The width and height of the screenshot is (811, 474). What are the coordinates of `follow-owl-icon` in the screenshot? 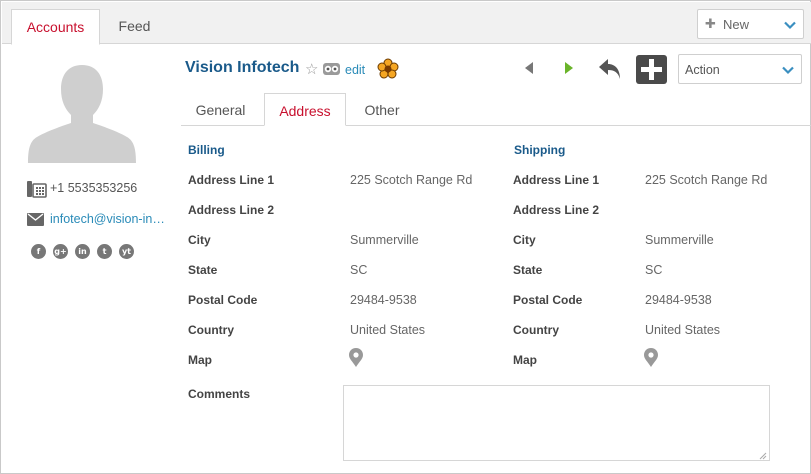 It's located at (331, 70).